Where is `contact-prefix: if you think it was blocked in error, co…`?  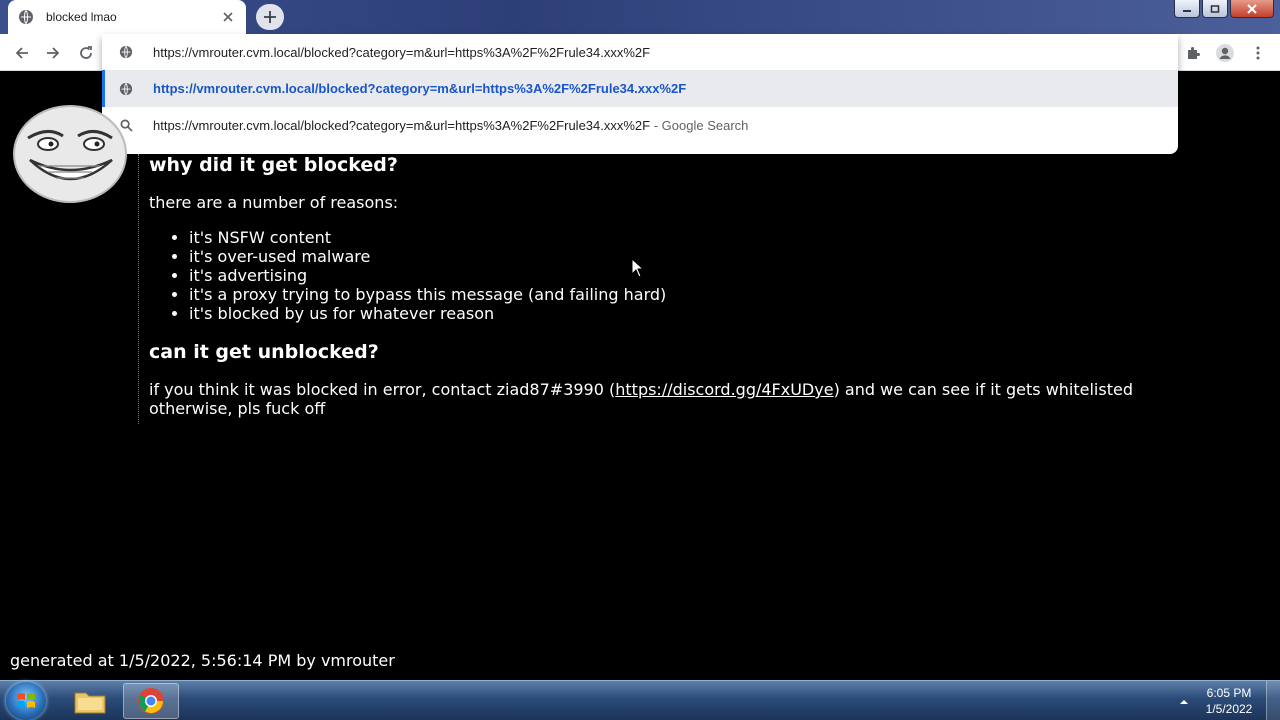
contact-prefix: if you think it was blocked in error, co… is located at coordinates (382, 389).